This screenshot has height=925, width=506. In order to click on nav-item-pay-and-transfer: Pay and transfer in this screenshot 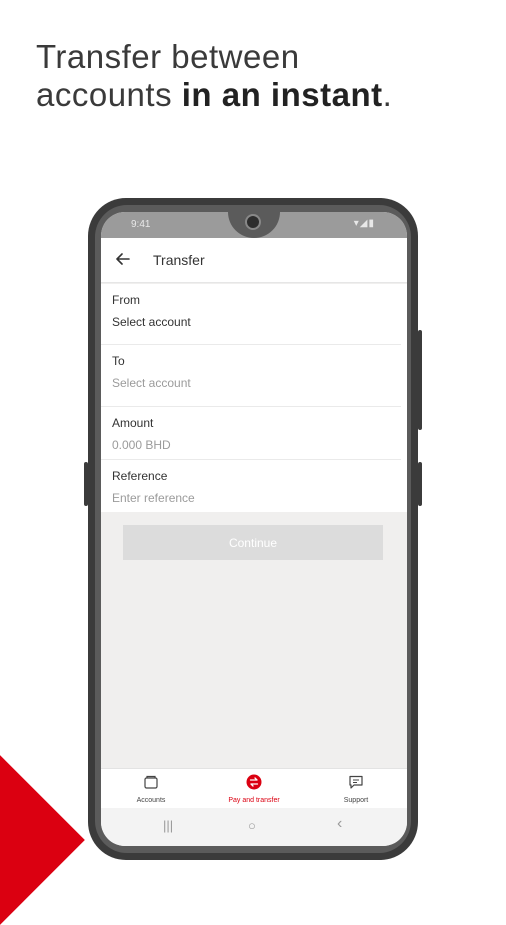, I will do `click(254, 789)`.